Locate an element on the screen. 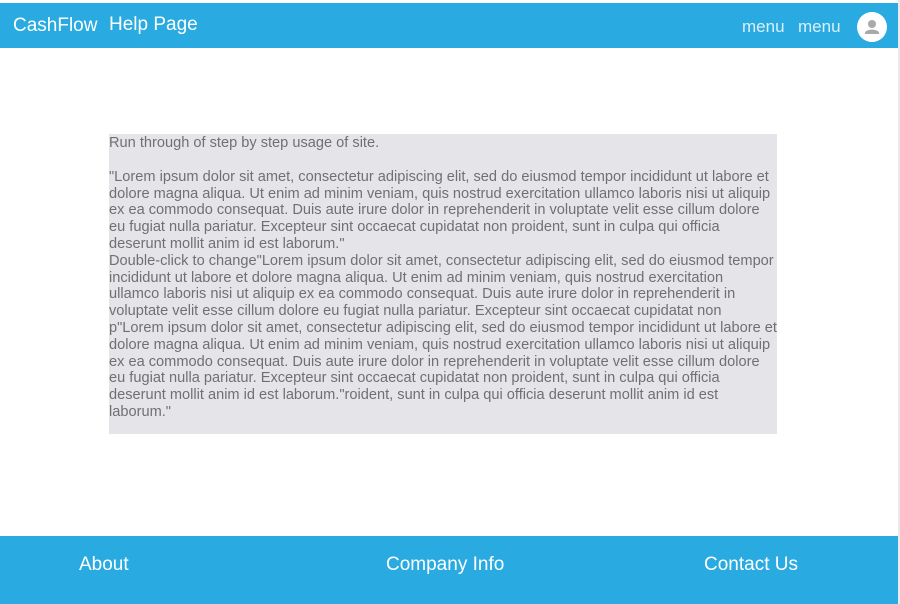 This screenshot has width=900, height=604. menu-link-1: menu is located at coordinates (763, 27).